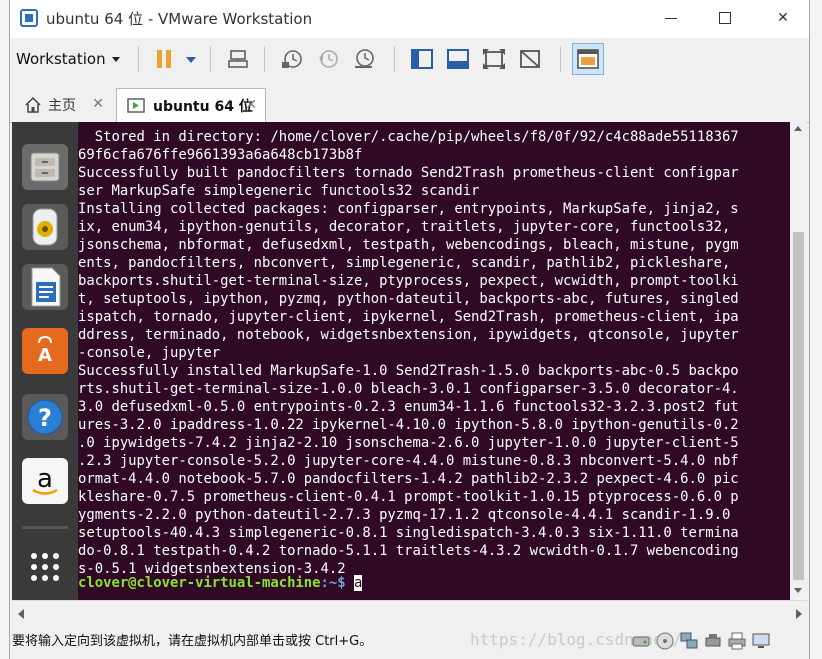 The height and width of the screenshot is (659, 822). I want to click on terminal-prompt-line: clover@clover-virtual-machine:~$ a, so click(220, 583).